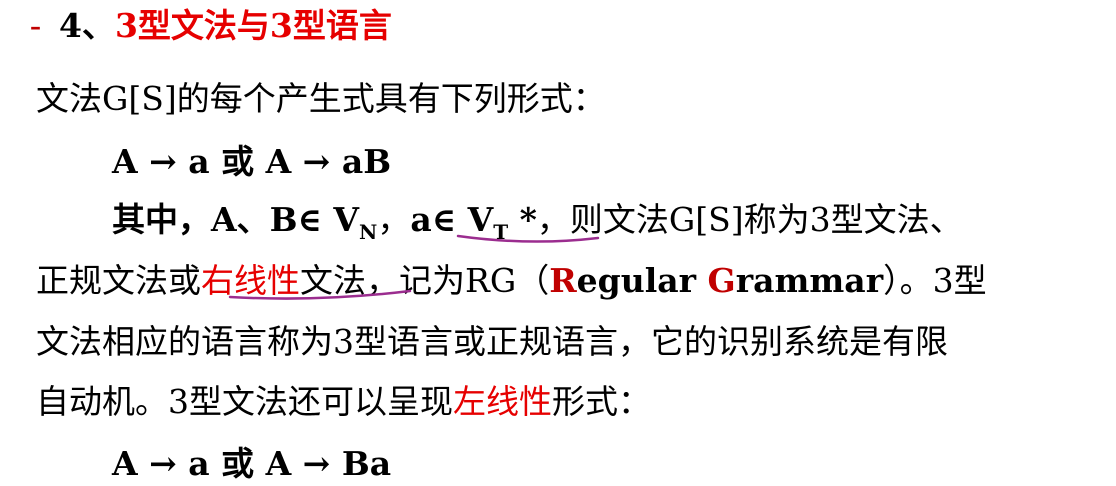  I want to click on grammar-initial: G, so click(721, 280).